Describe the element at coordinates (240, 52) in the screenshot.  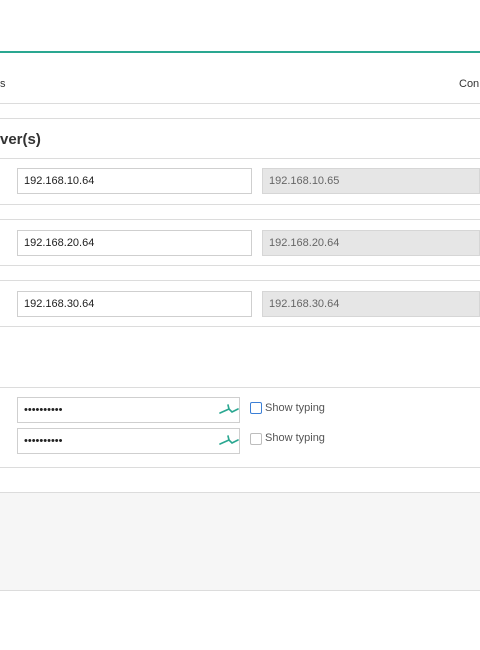
I see `header-accent-line` at that location.